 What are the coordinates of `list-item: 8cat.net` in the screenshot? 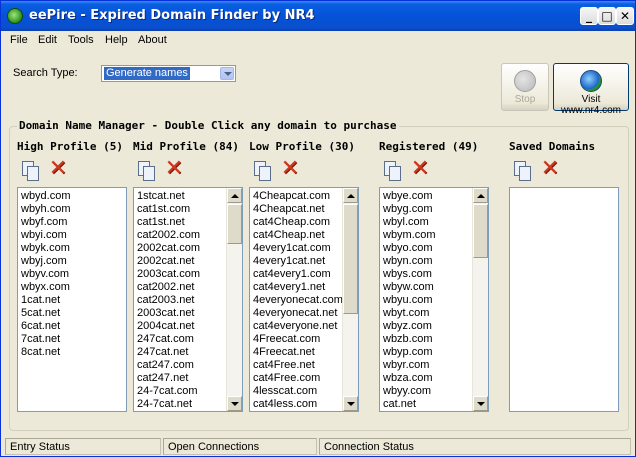 It's located at (73, 352).